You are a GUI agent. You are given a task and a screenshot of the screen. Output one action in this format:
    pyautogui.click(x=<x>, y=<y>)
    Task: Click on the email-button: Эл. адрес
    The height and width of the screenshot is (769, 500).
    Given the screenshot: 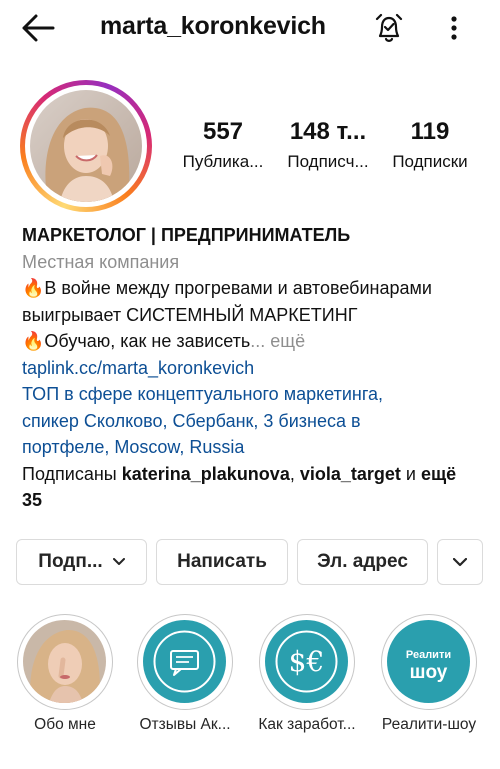 What is the action you would take?
    pyautogui.click(x=362, y=562)
    